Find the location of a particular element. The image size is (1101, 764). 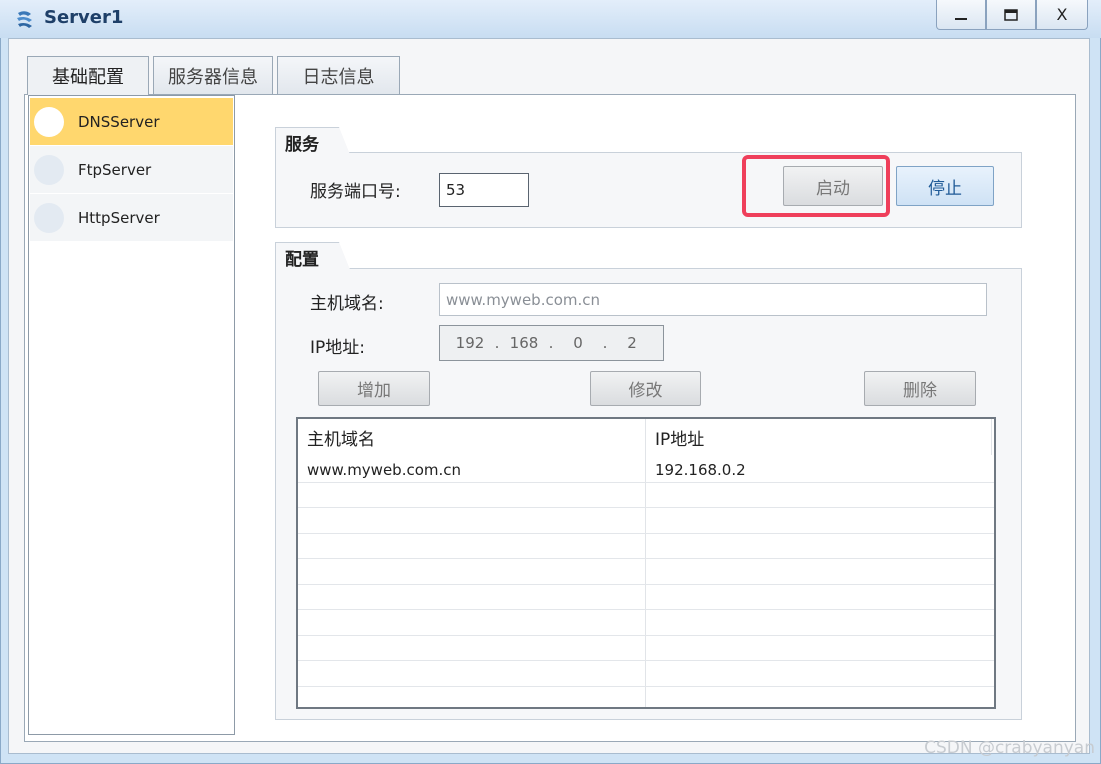

cell-host: www.myweb.com.cn is located at coordinates (384, 469).